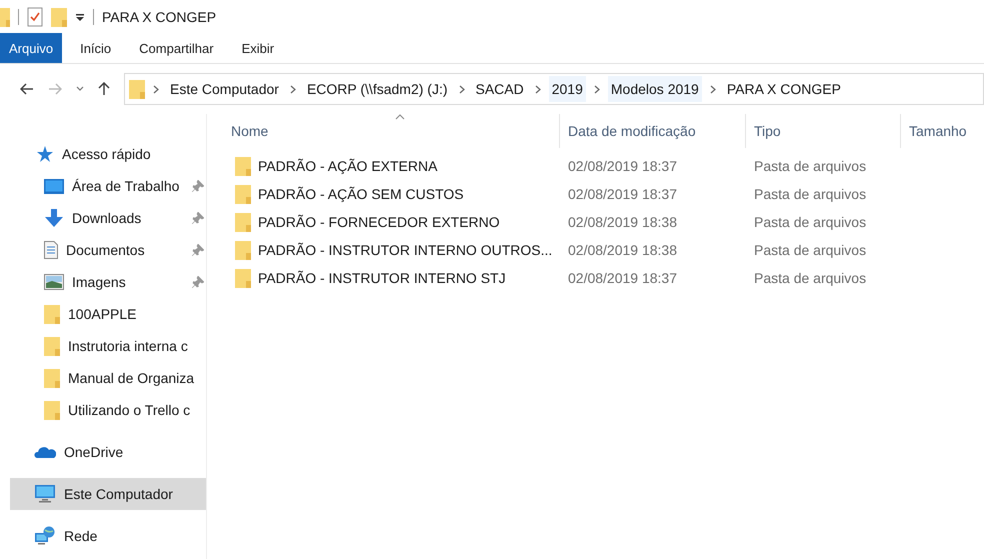 This screenshot has width=984, height=559. I want to click on sidebar-item: Área de Trabalho, so click(108, 186).